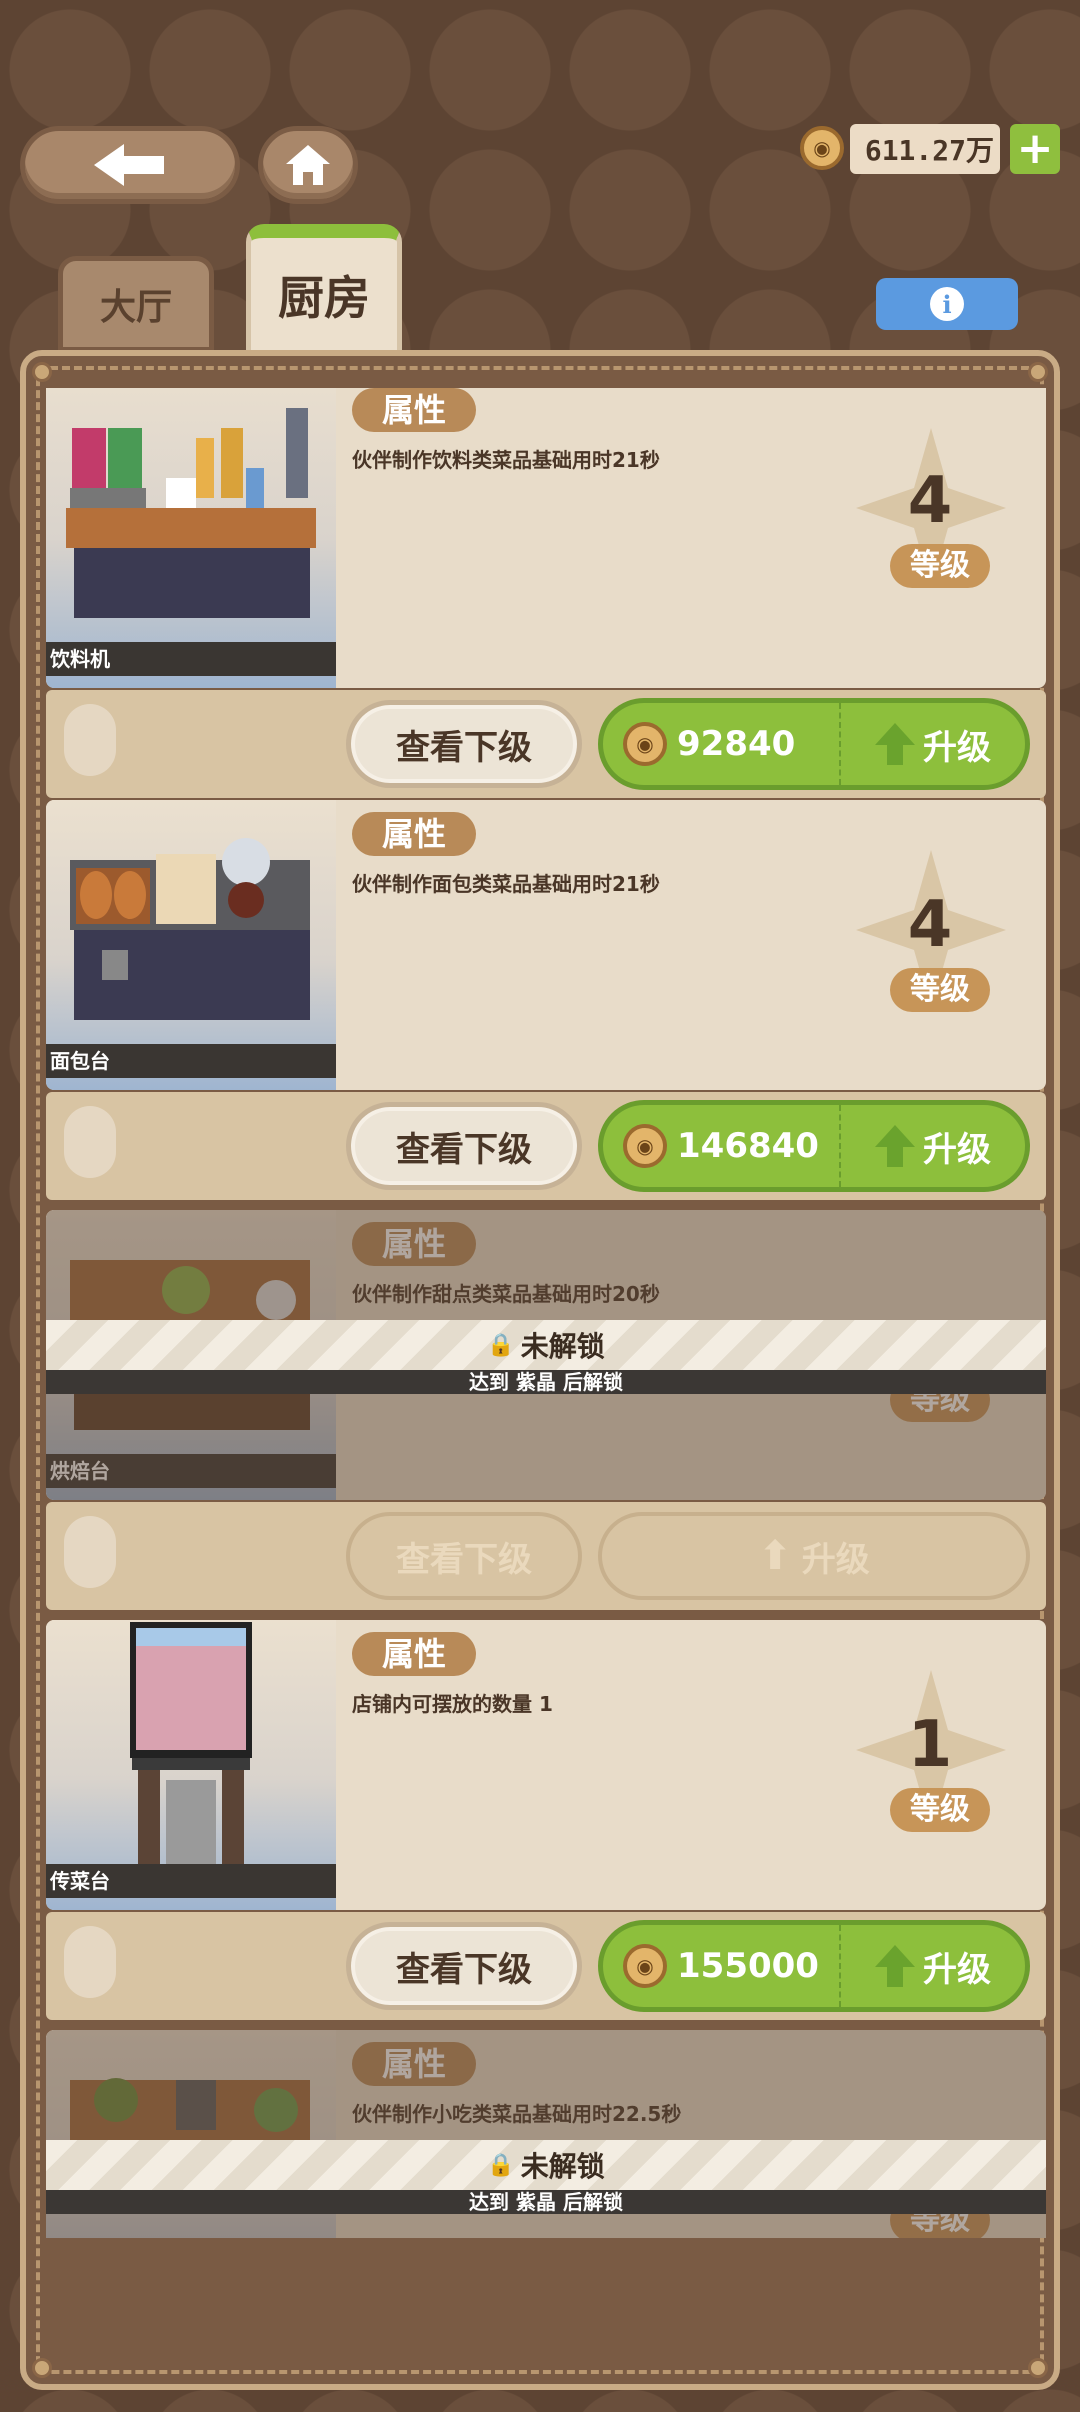 The image size is (1080, 2412). I want to click on drink-machine-image: 饮料机, so click(191, 538).